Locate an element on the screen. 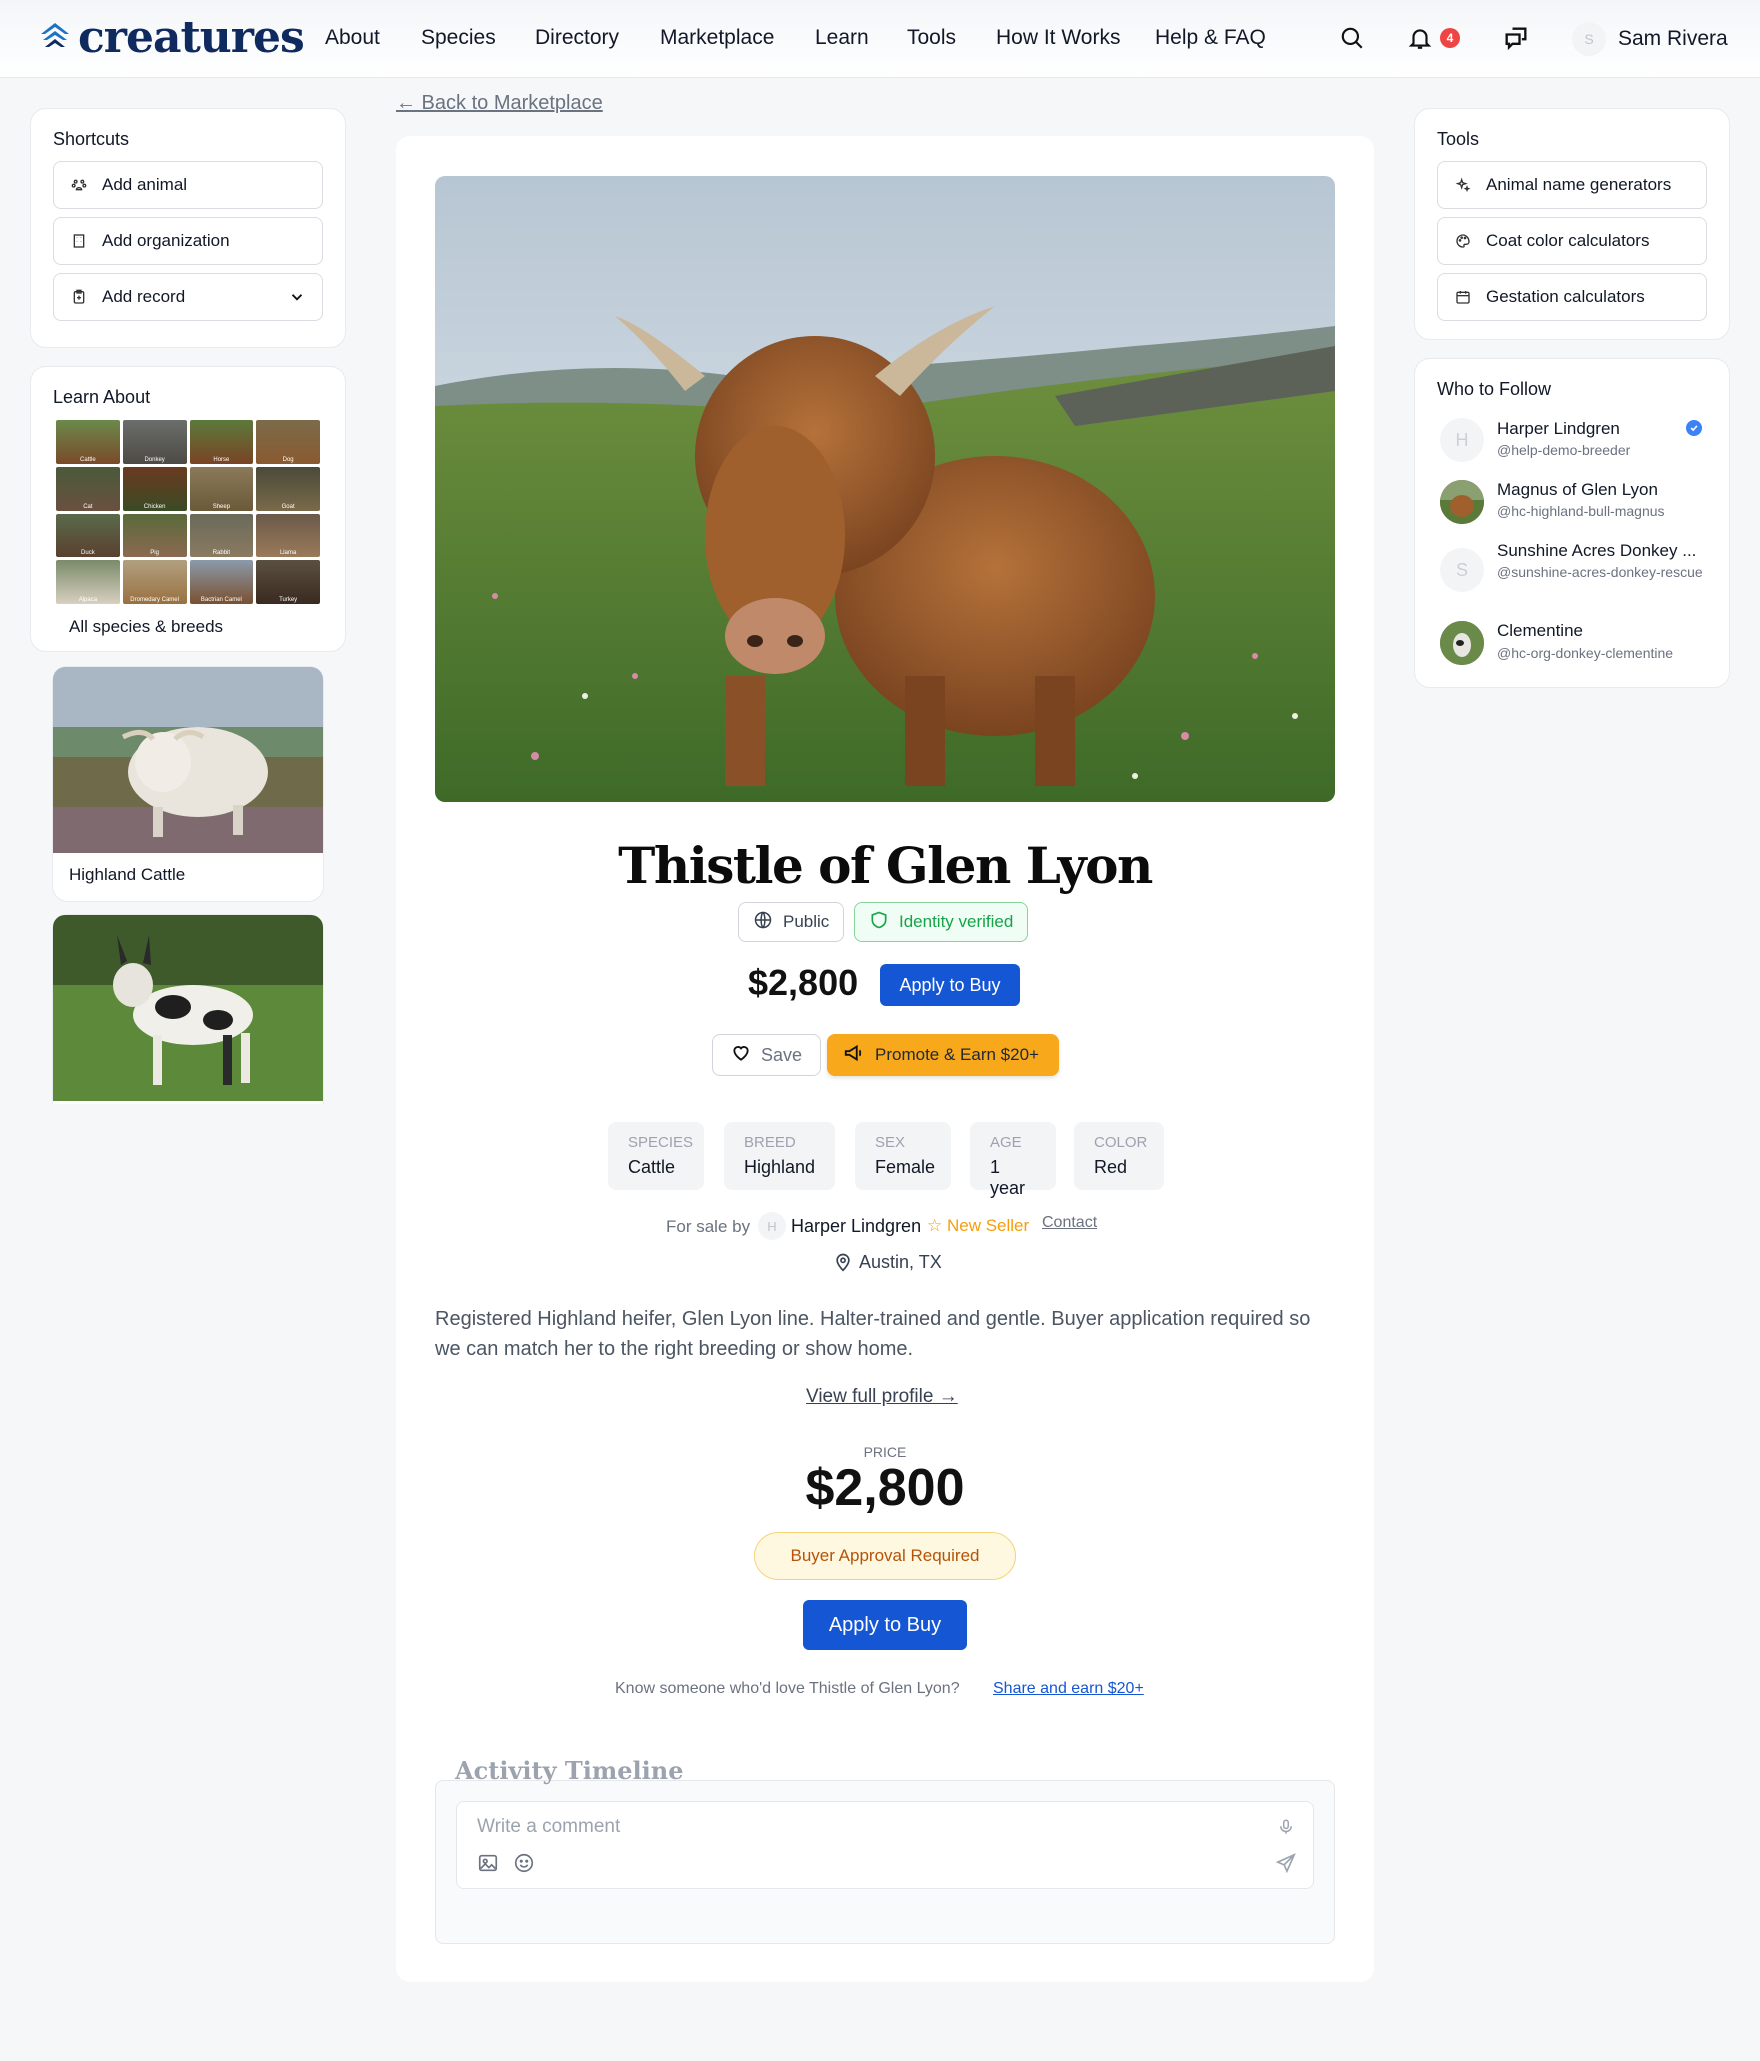  megaphone-icon is located at coordinates (854, 1055).